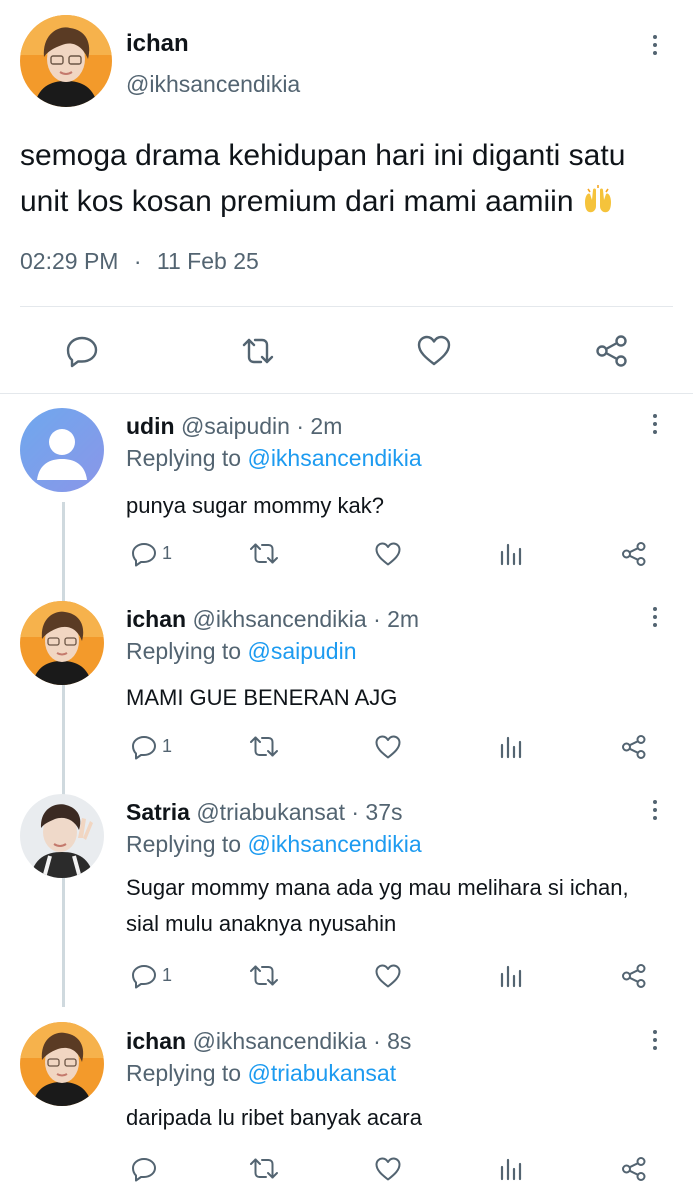 This screenshot has height=1200, width=693. I want to click on tweet-date: 11 Feb 25, so click(208, 261).